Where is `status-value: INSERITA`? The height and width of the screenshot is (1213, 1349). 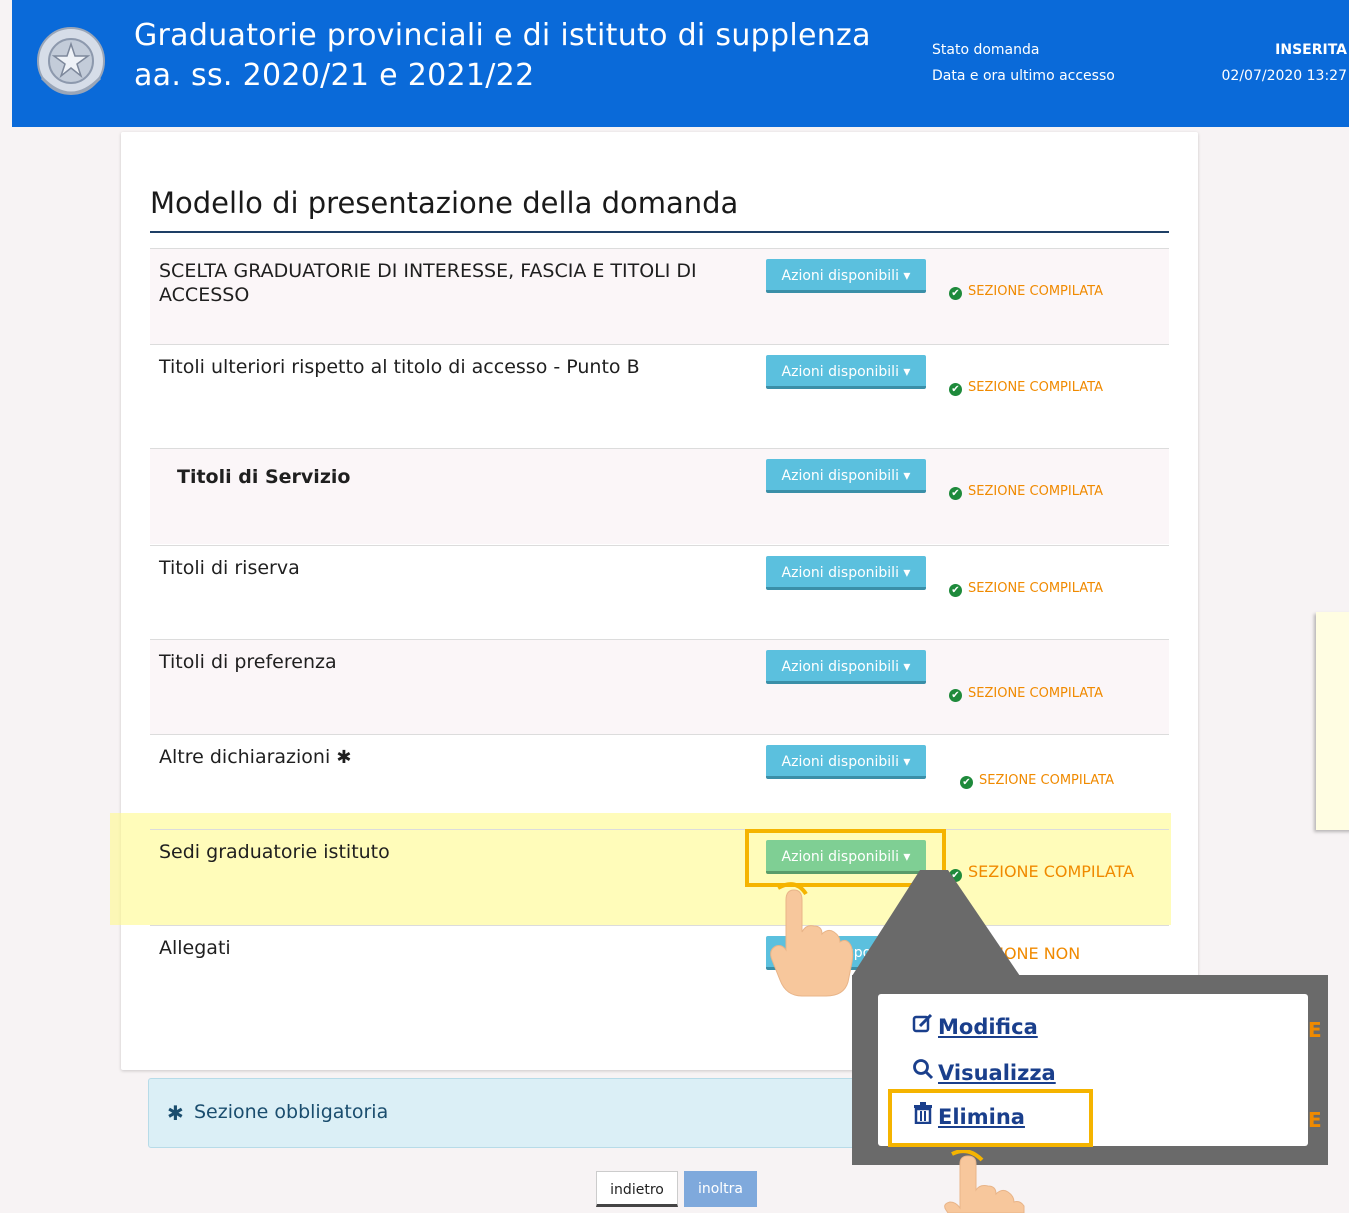 status-value: INSERITA is located at coordinates (1311, 50).